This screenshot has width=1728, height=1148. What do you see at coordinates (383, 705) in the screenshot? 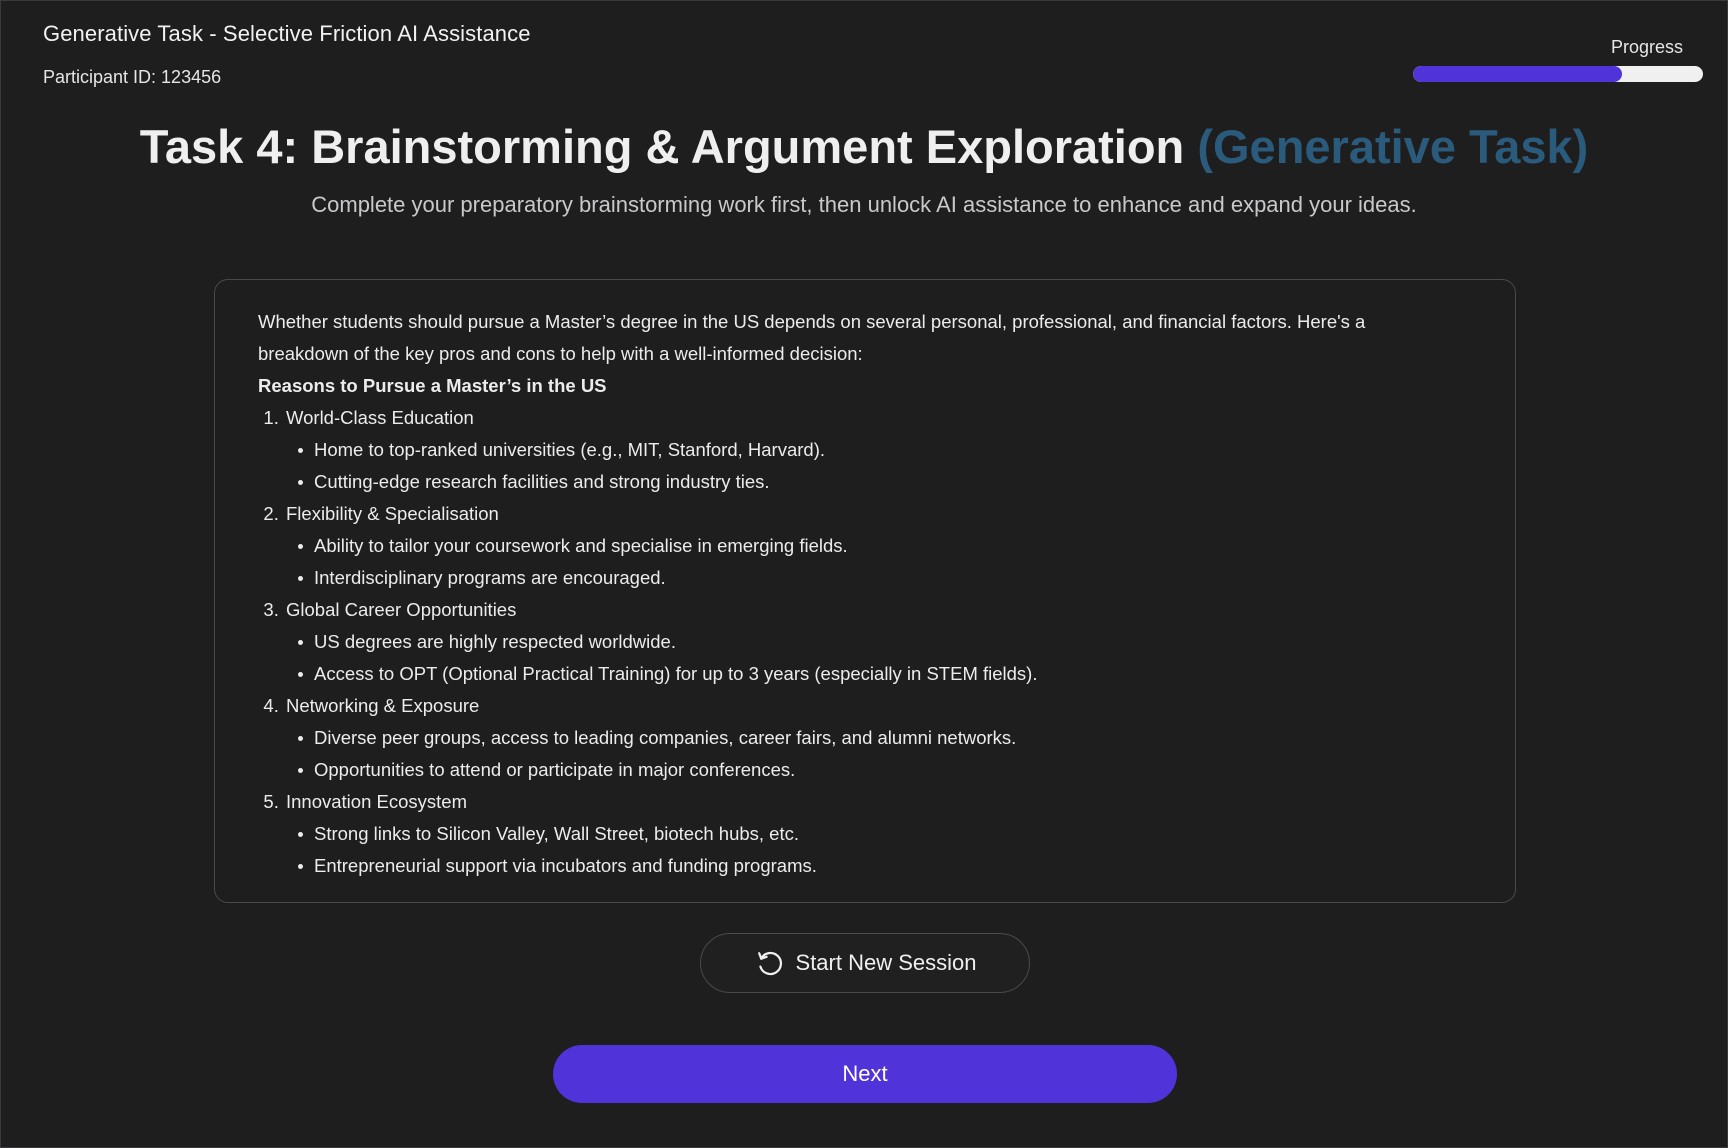
I see `reason-title: Networking & Exposure` at bounding box center [383, 705].